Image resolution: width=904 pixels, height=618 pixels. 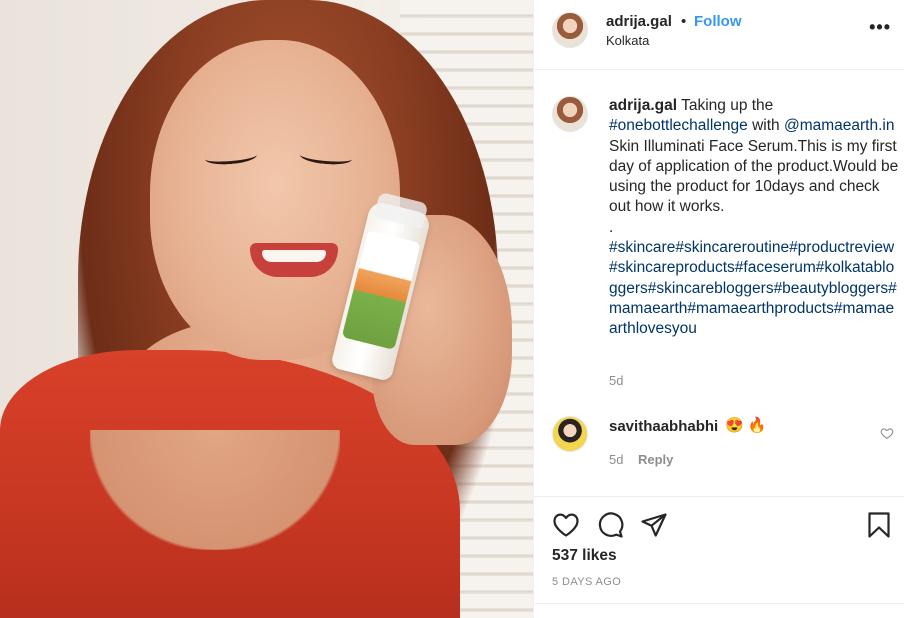 What do you see at coordinates (584, 556) in the screenshot?
I see `likes-count: 537 likes` at bounding box center [584, 556].